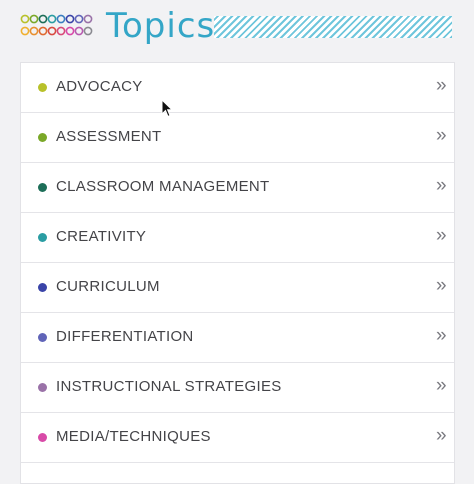 This screenshot has height=484, width=474. Describe the element at coordinates (237, 238) in the screenshot. I see `topic-item-creativity: CREATIVITY »` at that location.